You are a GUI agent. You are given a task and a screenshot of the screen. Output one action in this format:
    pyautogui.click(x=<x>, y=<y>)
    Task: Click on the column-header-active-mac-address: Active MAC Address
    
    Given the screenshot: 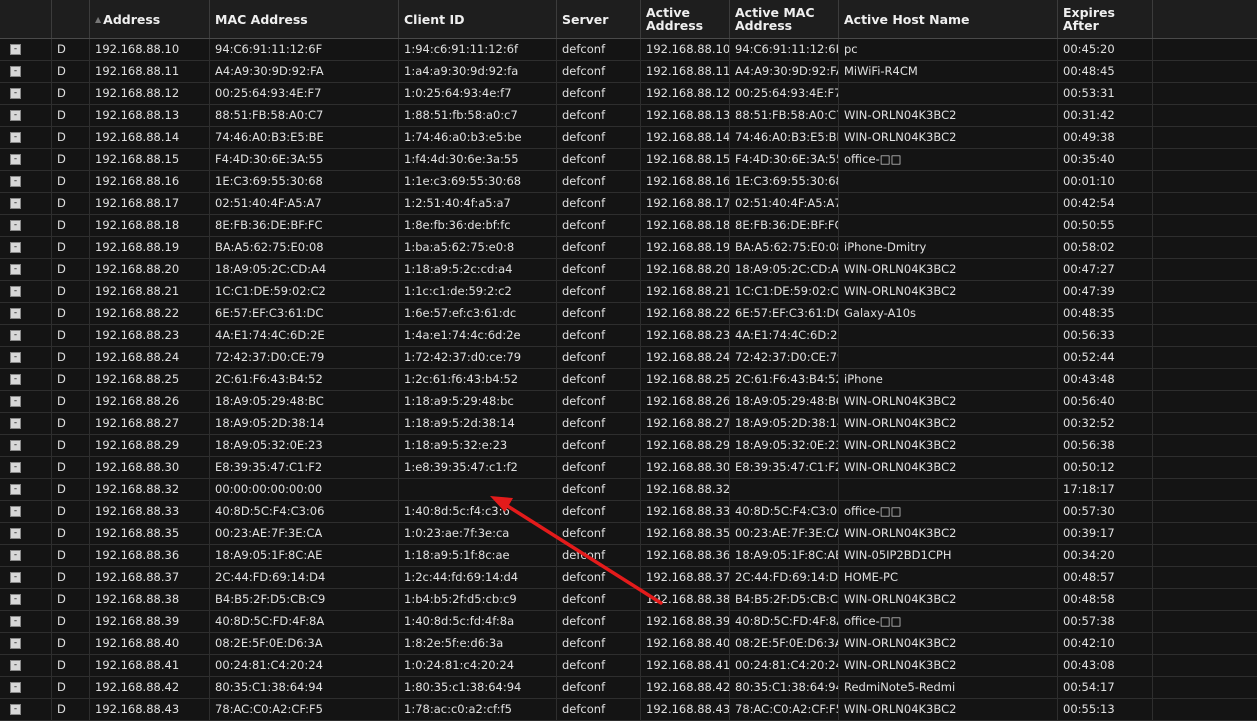 What is the action you would take?
    pyautogui.click(x=784, y=19)
    